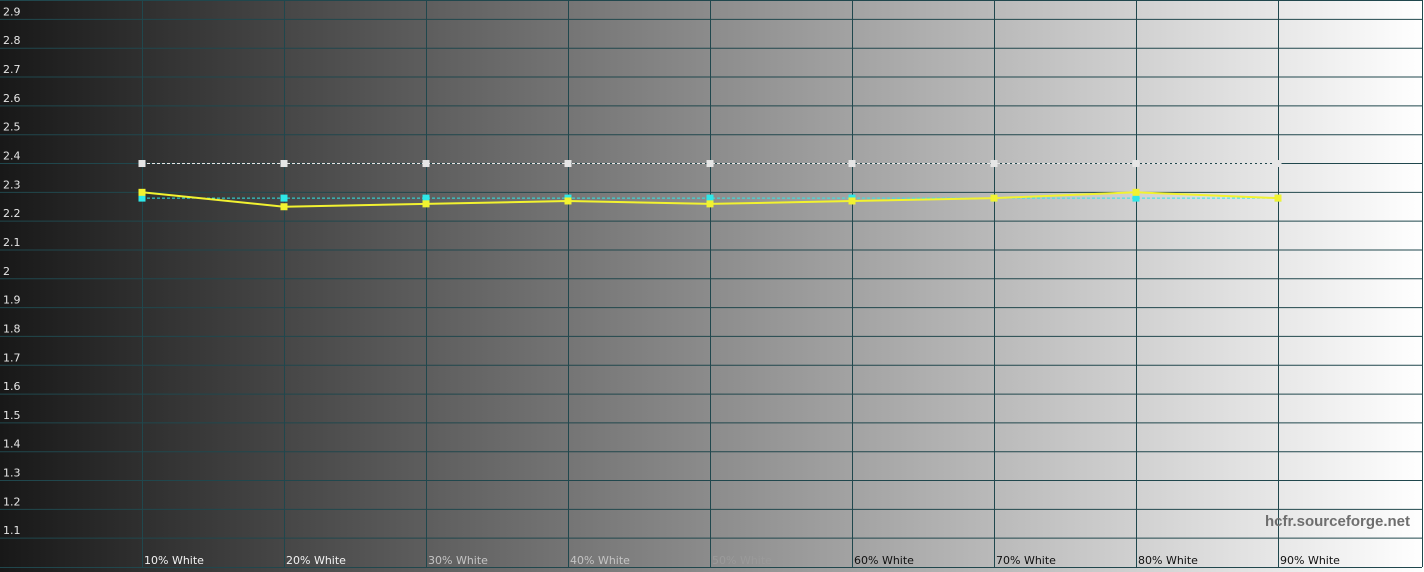 This screenshot has width=1424, height=572. What do you see at coordinates (12, 11) in the screenshot?
I see `y-tick-label: 2.9` at bounding box center [12, 11].